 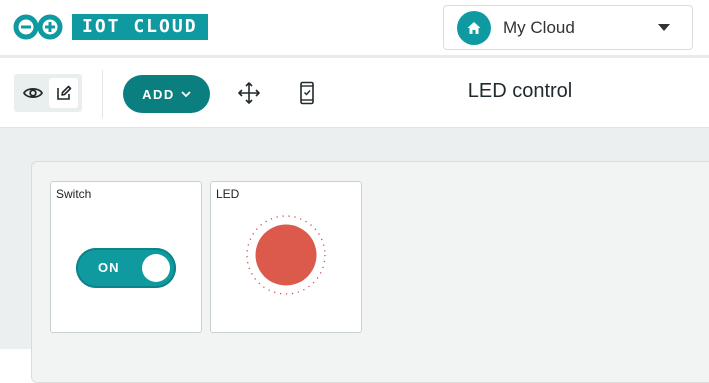 I want to click on switch-widget: Switch ON, so click(x=126, y=257).